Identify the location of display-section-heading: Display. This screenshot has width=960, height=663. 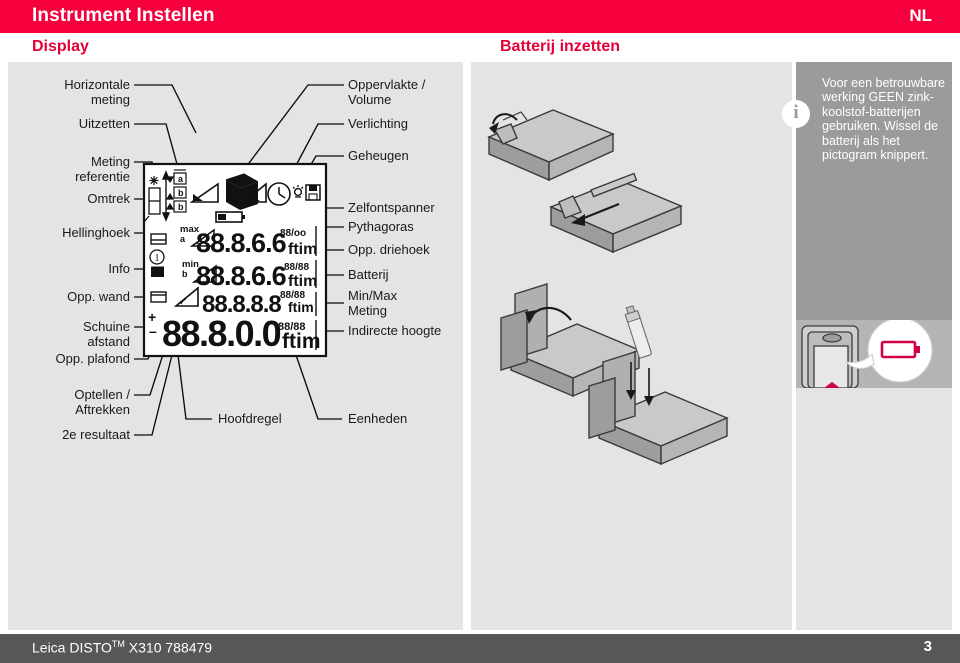
(60, 46).